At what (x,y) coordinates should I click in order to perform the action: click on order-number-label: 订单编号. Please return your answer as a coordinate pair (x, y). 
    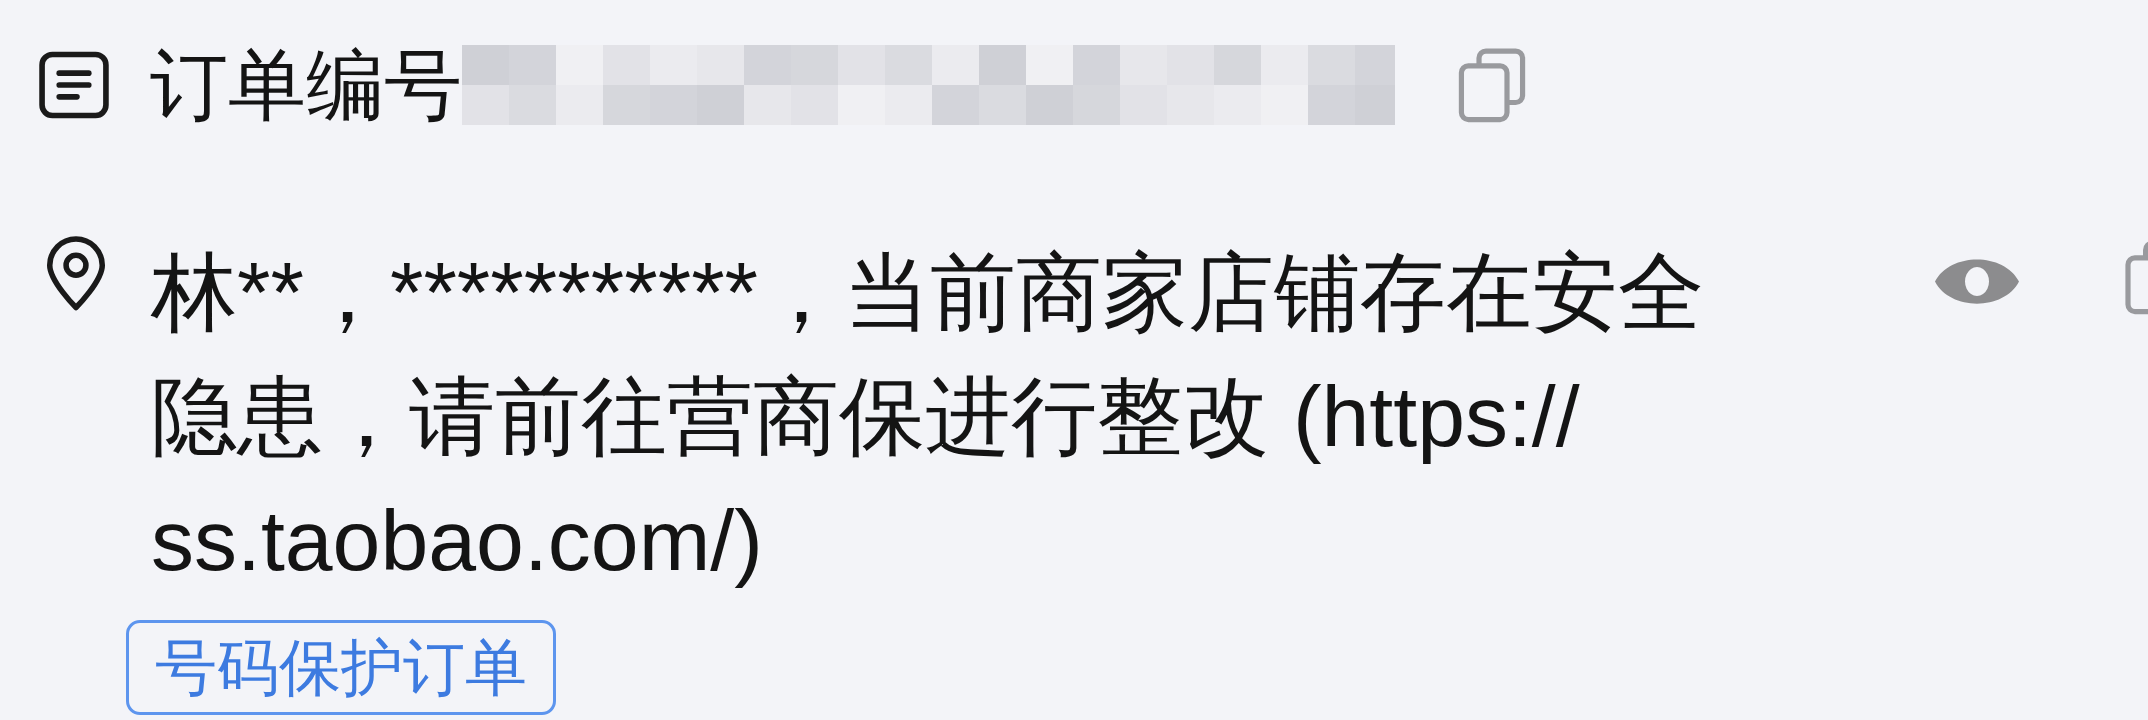
    Looking at the image, I should click on (306, 85).